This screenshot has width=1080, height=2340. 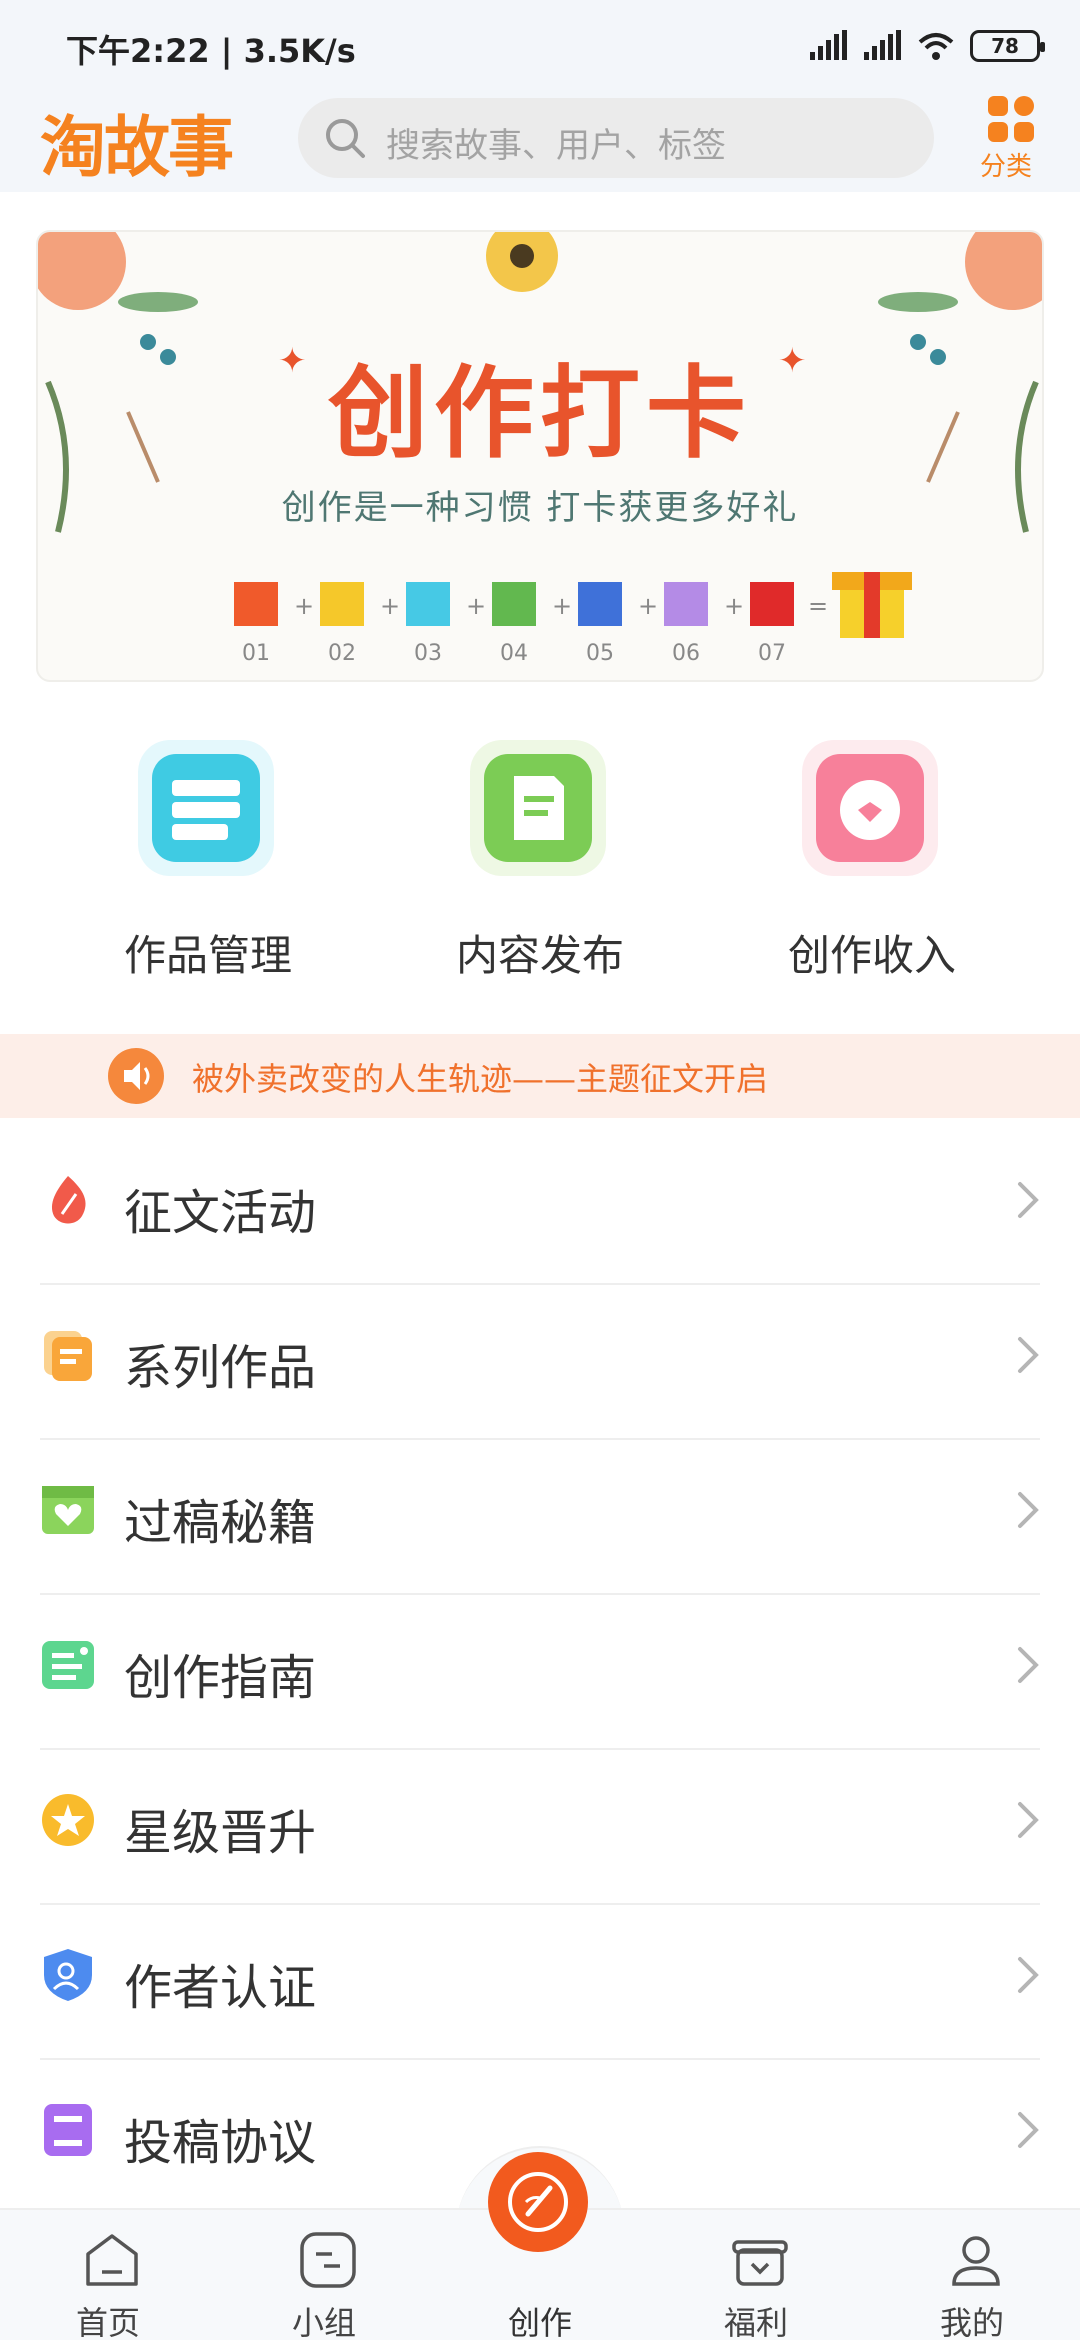 What do you see at coordinates (539, 2322) in the screenshot?
I see `nav-label: 创作` at bounding box center [539, 2322].